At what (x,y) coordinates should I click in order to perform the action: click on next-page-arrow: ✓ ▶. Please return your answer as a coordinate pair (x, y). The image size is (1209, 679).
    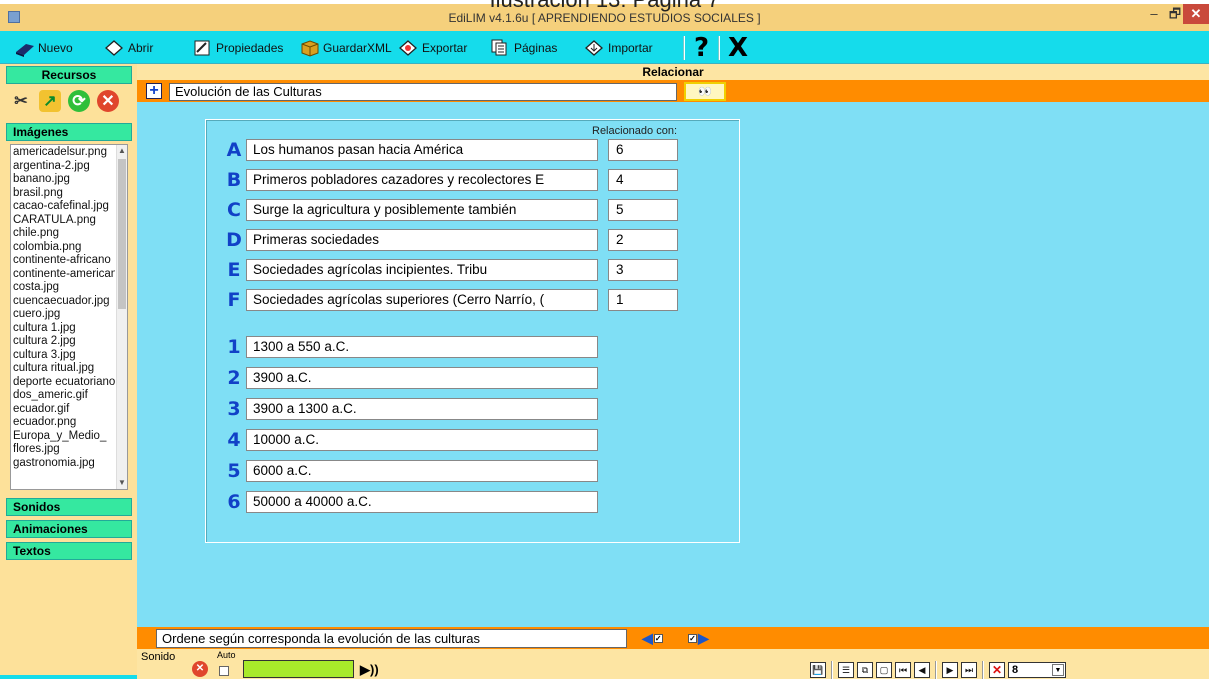
    Looking at the image, I should click on (698, 638).